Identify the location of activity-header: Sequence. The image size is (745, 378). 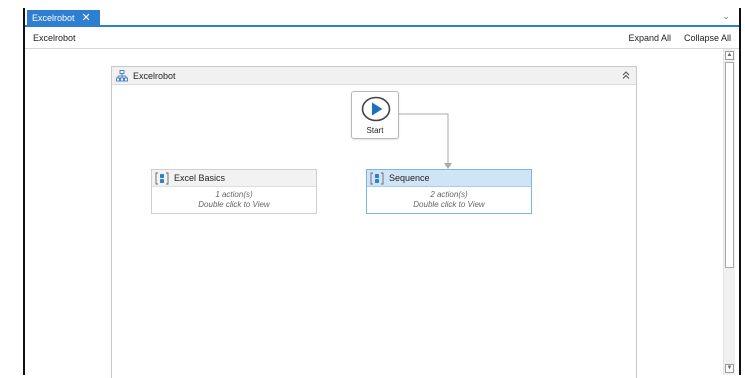
(449, 178).